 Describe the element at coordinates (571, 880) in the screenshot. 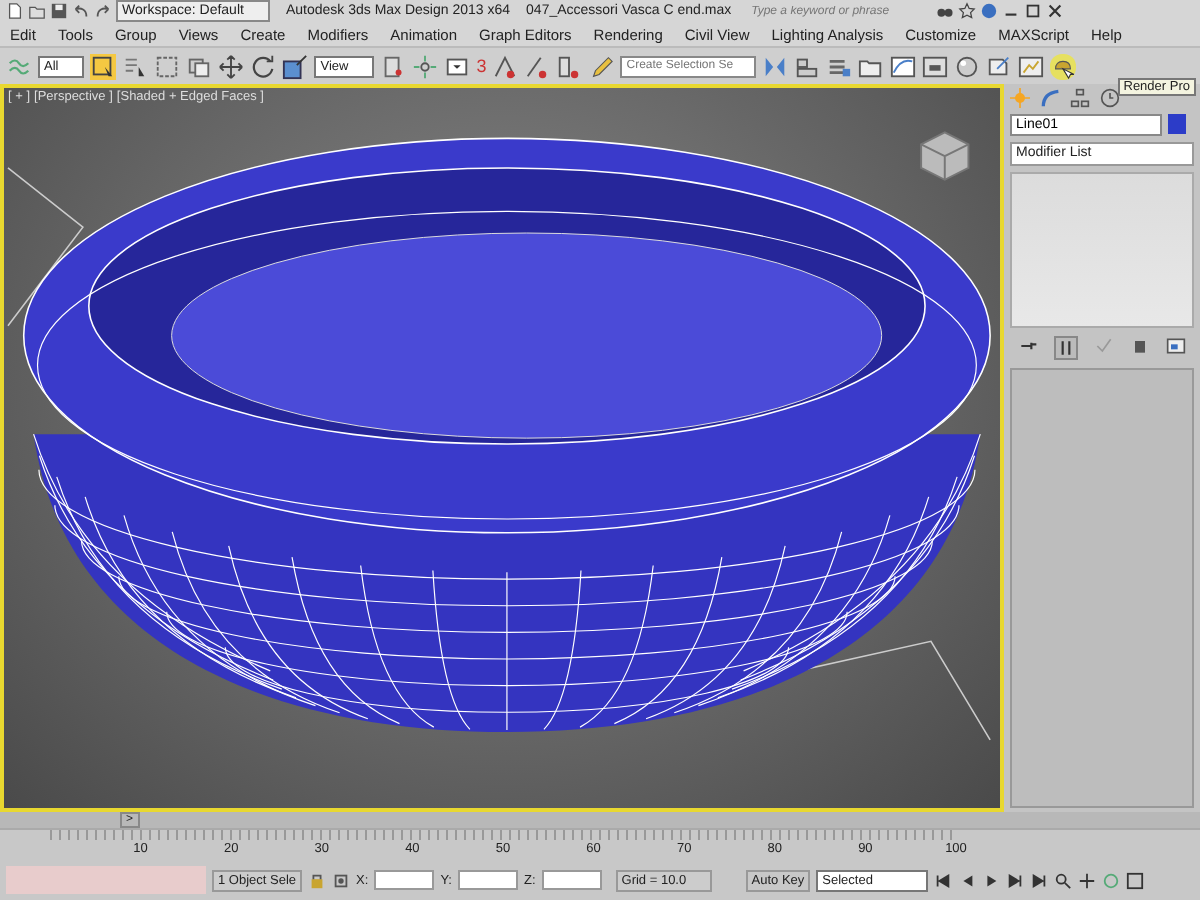

I see `z-coordinate-field` at that location.